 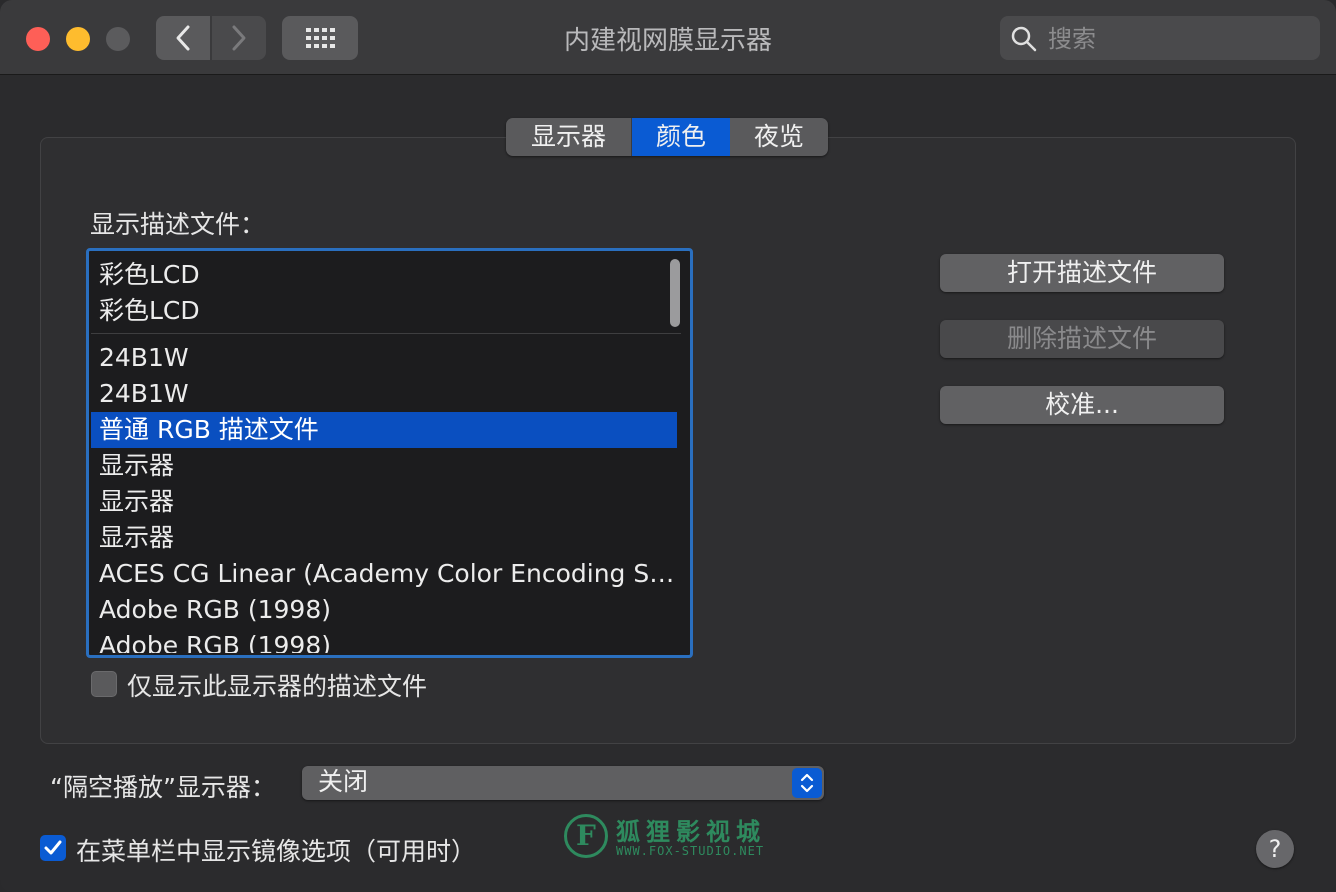 I want to click on chevron-left-icon, so click(x=183, y=38).